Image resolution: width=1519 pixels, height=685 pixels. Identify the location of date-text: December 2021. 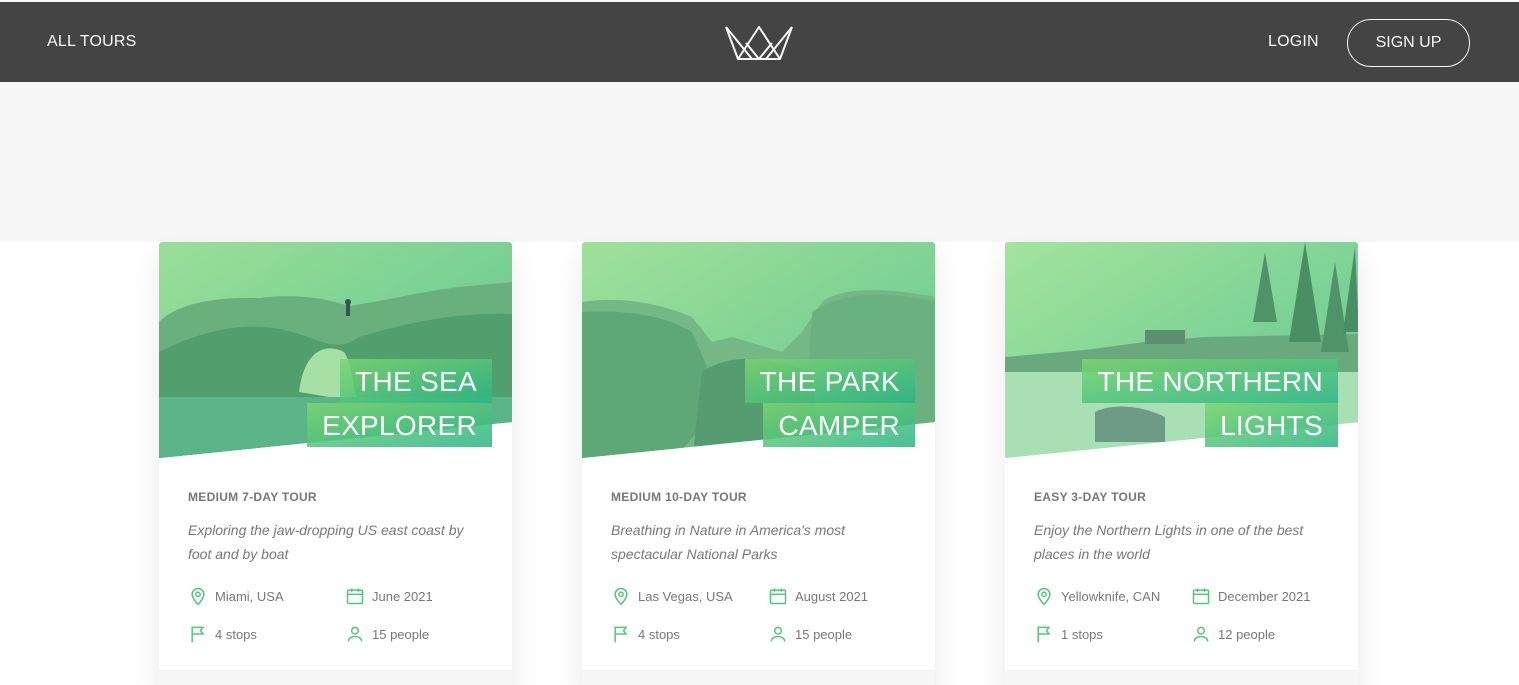
(1264, 596).